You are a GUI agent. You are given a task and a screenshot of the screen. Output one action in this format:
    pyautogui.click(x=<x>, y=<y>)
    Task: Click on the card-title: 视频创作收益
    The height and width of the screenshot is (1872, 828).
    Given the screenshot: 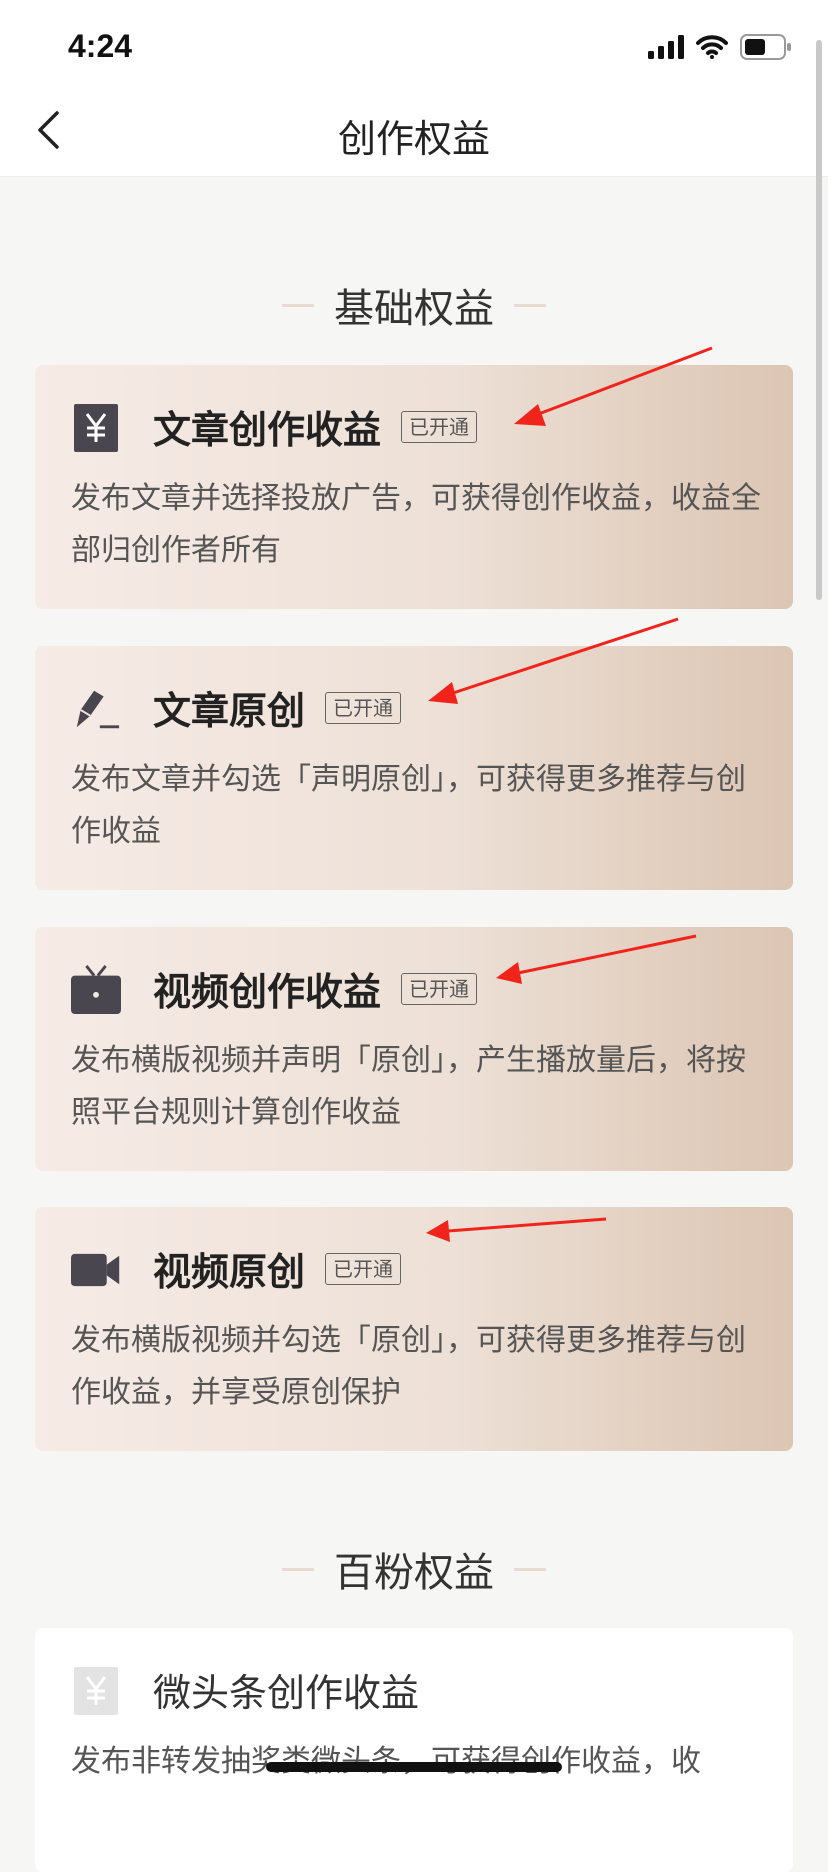 What is the action you would take?
    pyautogui.click(x=267, y=992)
    